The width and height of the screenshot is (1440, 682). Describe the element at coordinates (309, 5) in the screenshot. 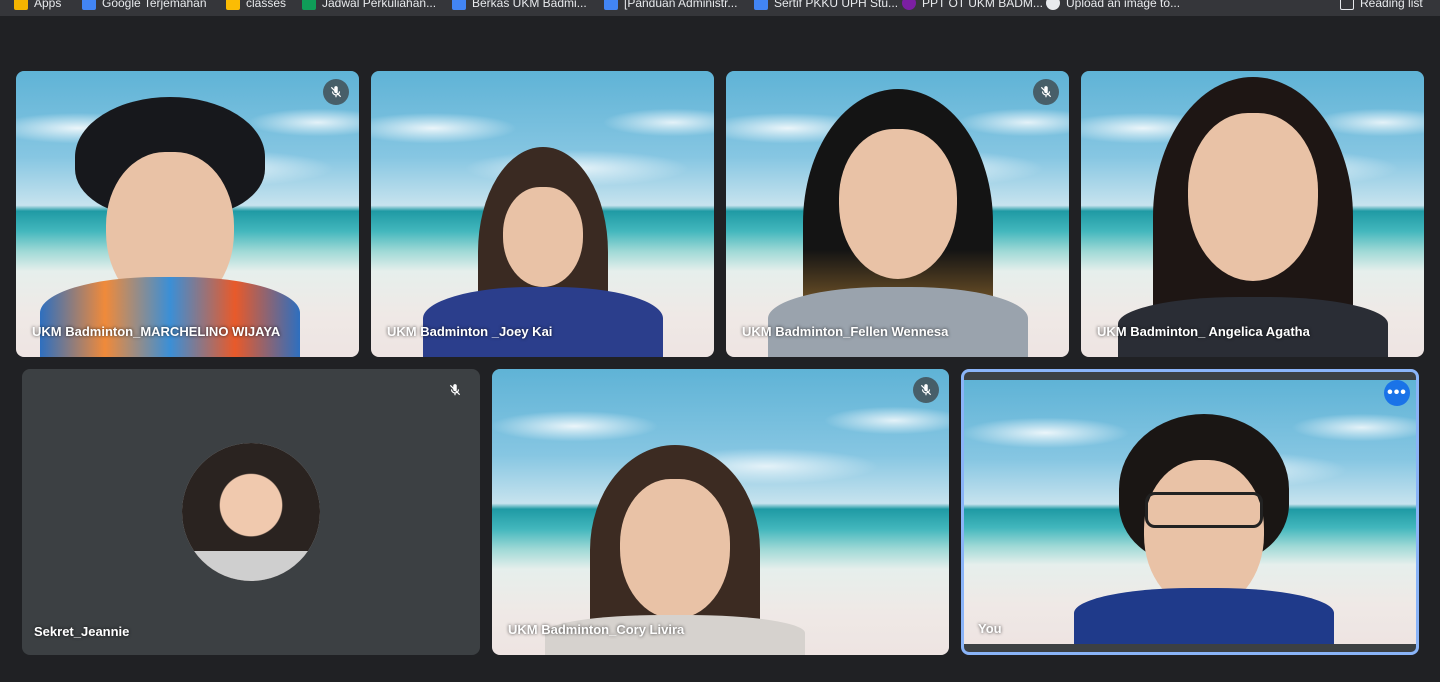

I see `sheets-icon` at that location.